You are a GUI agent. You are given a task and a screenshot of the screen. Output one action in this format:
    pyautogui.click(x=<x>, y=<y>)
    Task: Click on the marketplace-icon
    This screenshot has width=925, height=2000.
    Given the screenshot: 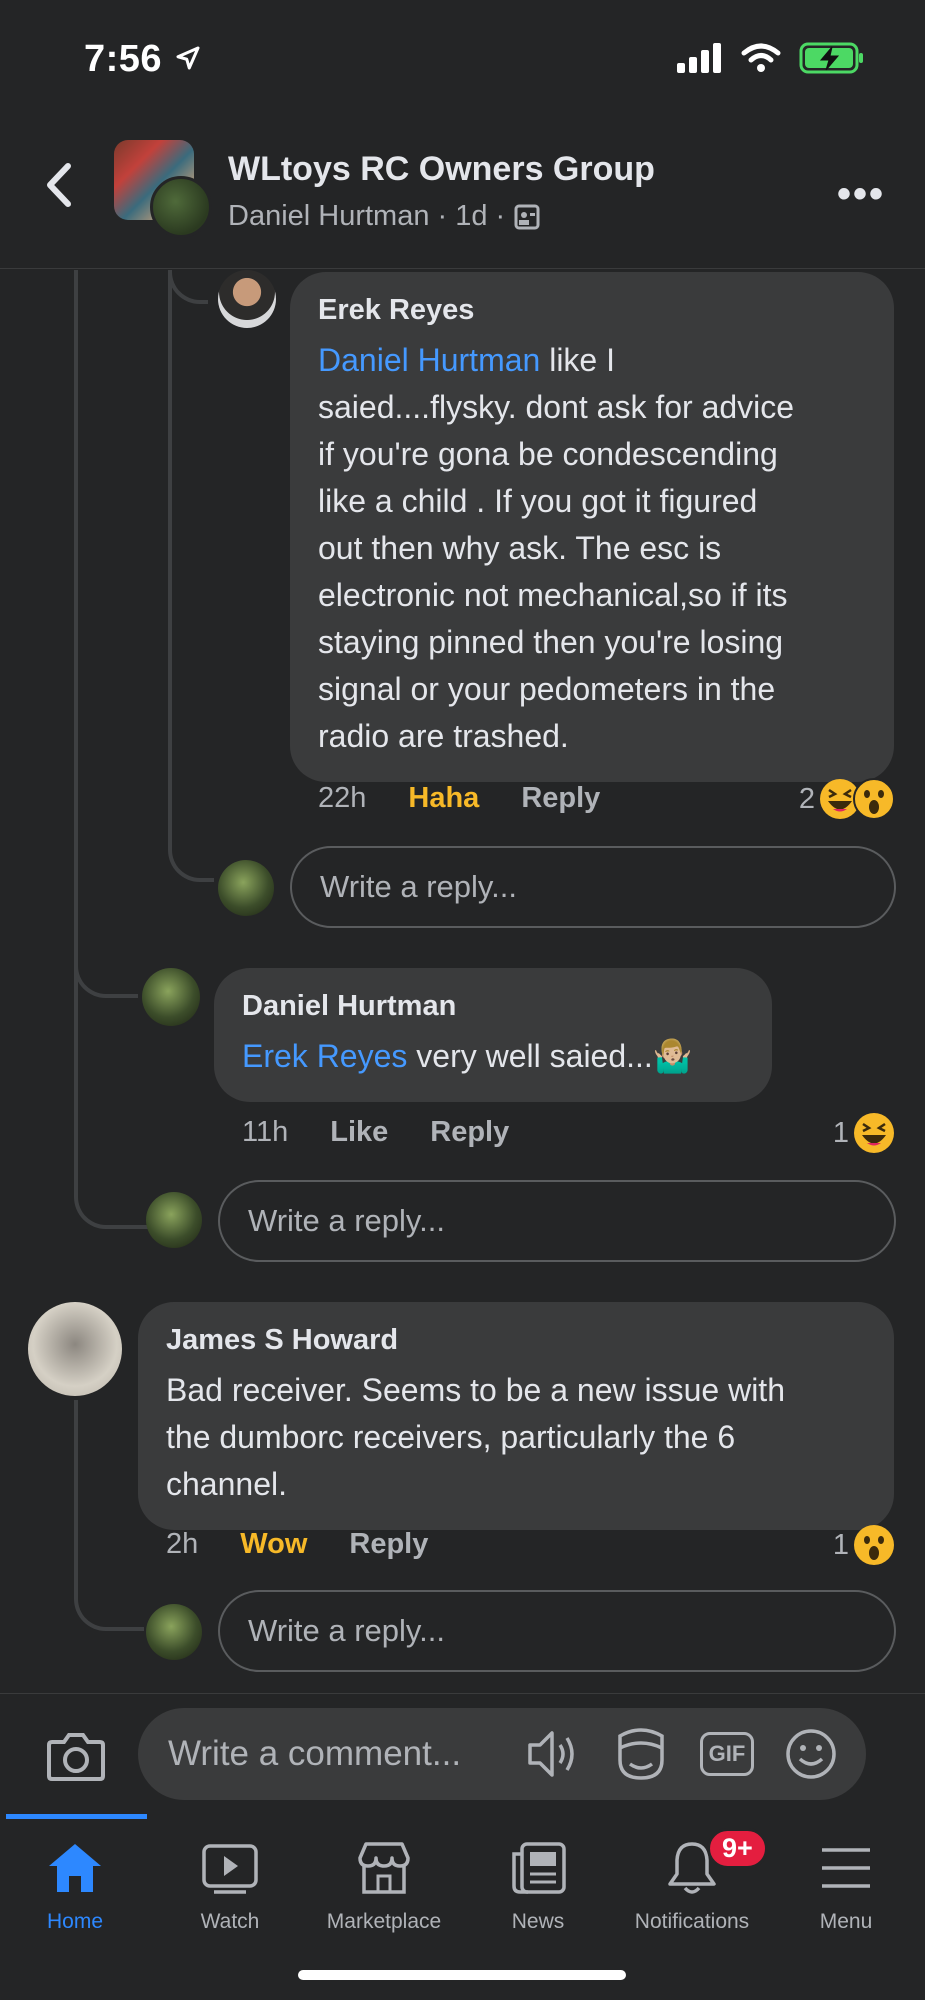 What is the action you would take?
    pyautogui.click(x=384, y=1868)
    